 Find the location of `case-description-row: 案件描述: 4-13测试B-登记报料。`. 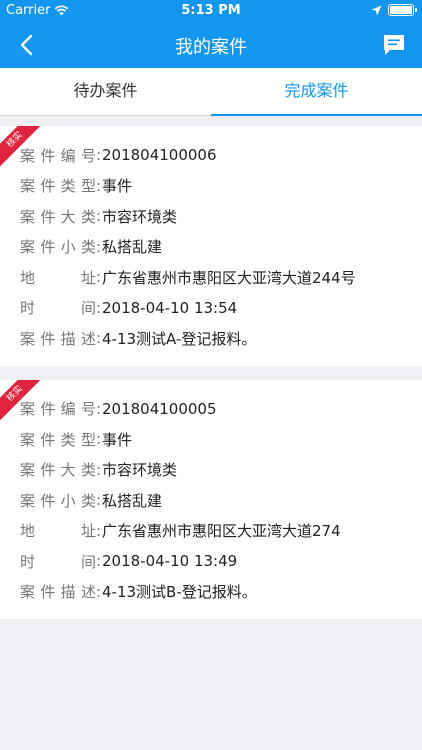

case-description-row: 案件描述: 4-13测试B-登记报料。 is located at coordinates (138, 592).